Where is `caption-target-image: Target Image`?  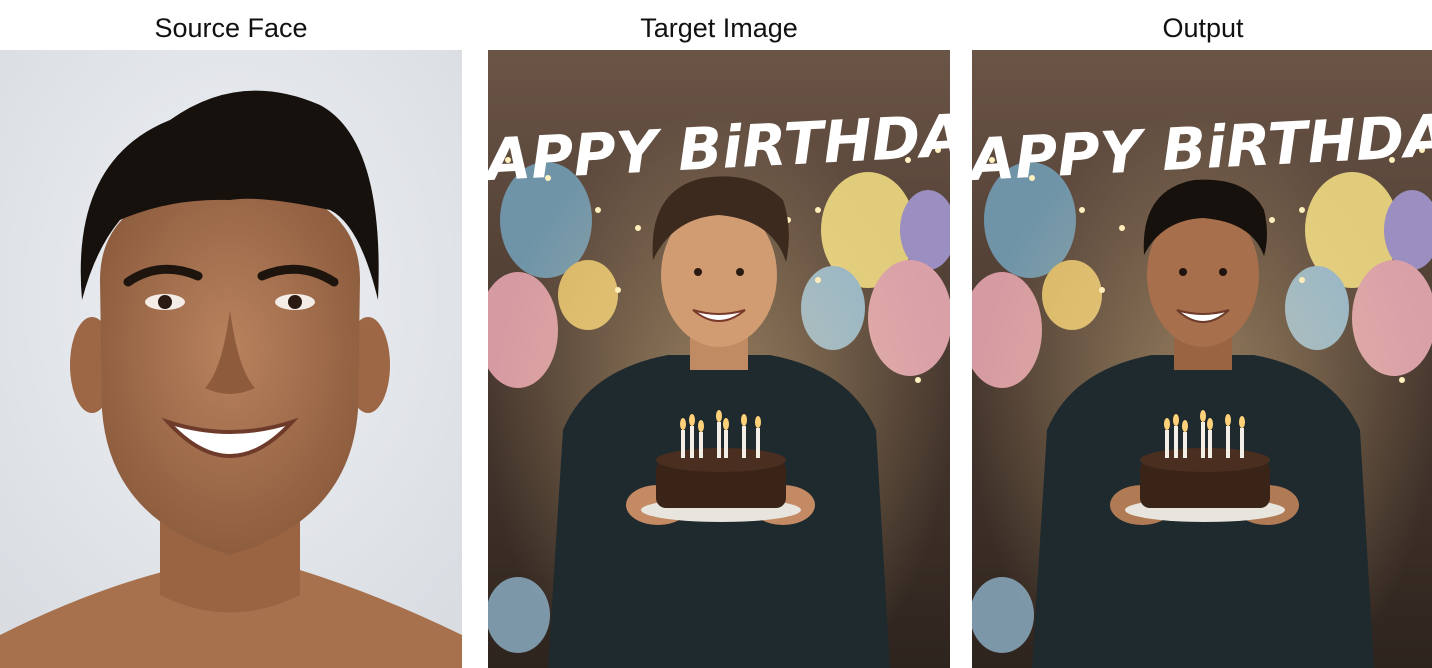
caption-target-image: Target Image is located at coordinates (719, 28).